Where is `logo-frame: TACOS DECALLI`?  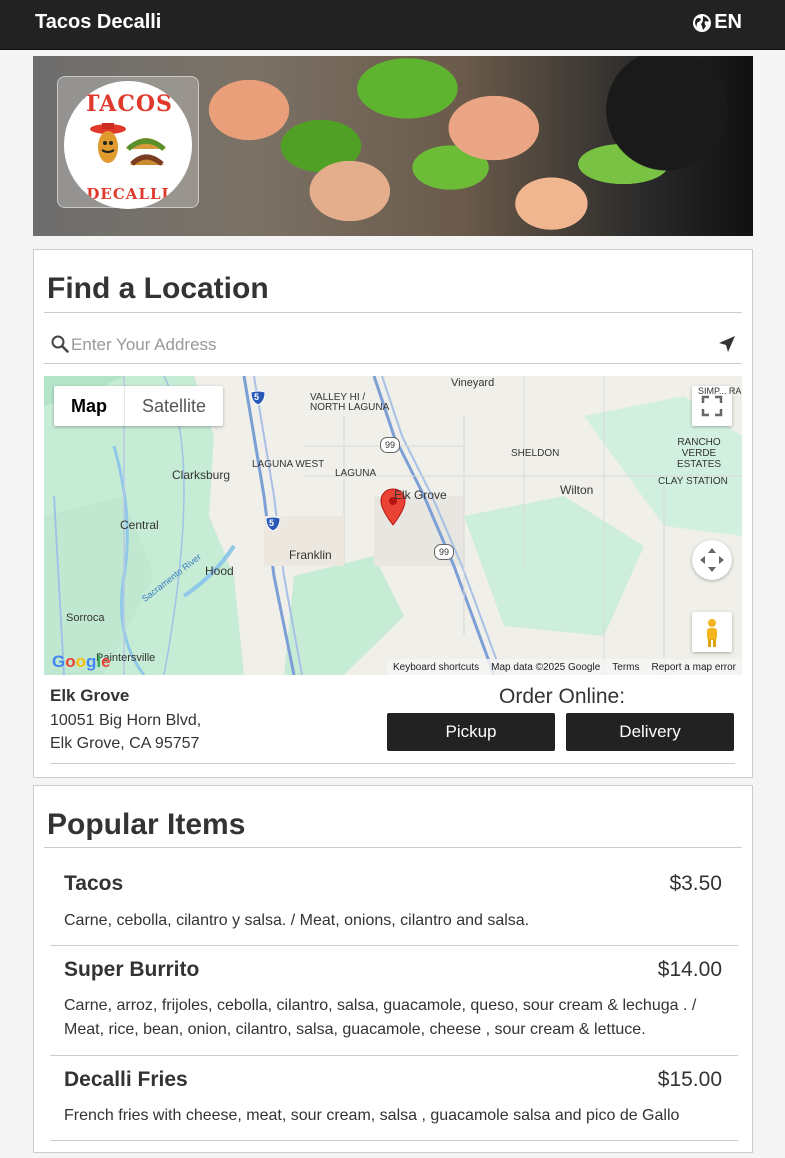 logo-frame: TACOS DECALLI is located at coordinates (128, 142).